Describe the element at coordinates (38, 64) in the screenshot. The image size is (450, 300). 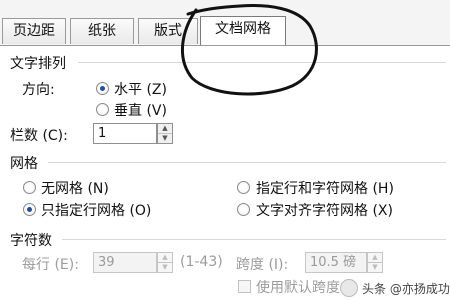
I see `section-heading-text-direction: 文字排列` at that location.